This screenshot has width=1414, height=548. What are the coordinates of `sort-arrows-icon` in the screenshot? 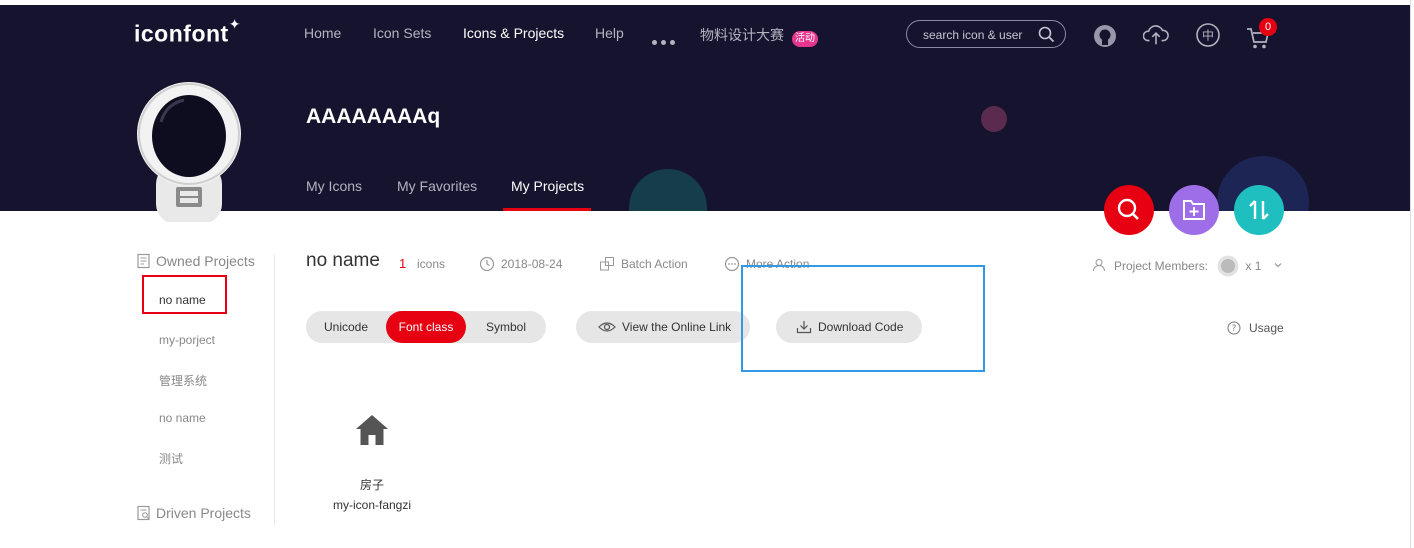 It's located at (1259, 210).